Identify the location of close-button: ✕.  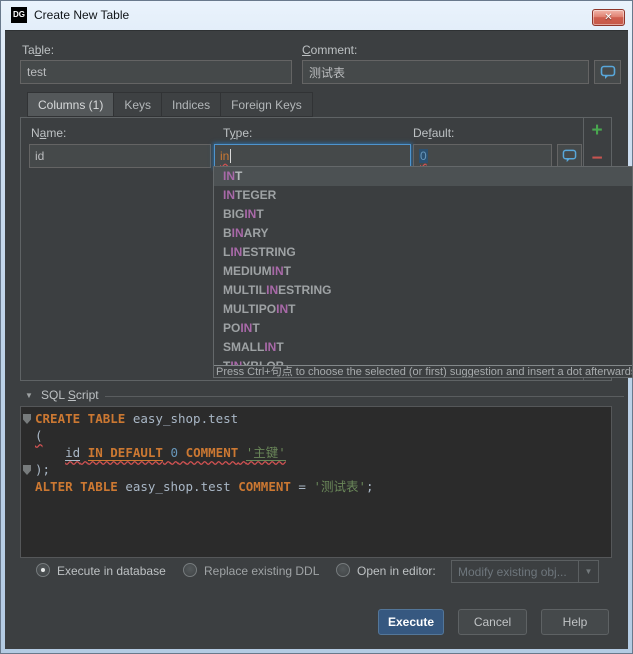
(608, 17).